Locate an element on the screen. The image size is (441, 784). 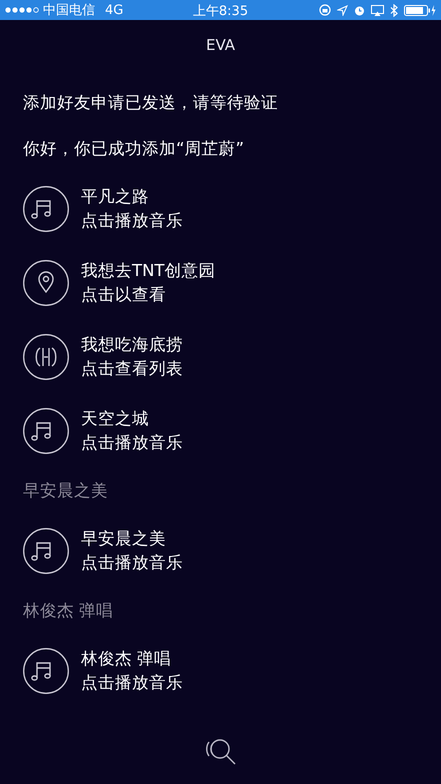
card-title: 天空之城 is located at coordinates (115, 419).